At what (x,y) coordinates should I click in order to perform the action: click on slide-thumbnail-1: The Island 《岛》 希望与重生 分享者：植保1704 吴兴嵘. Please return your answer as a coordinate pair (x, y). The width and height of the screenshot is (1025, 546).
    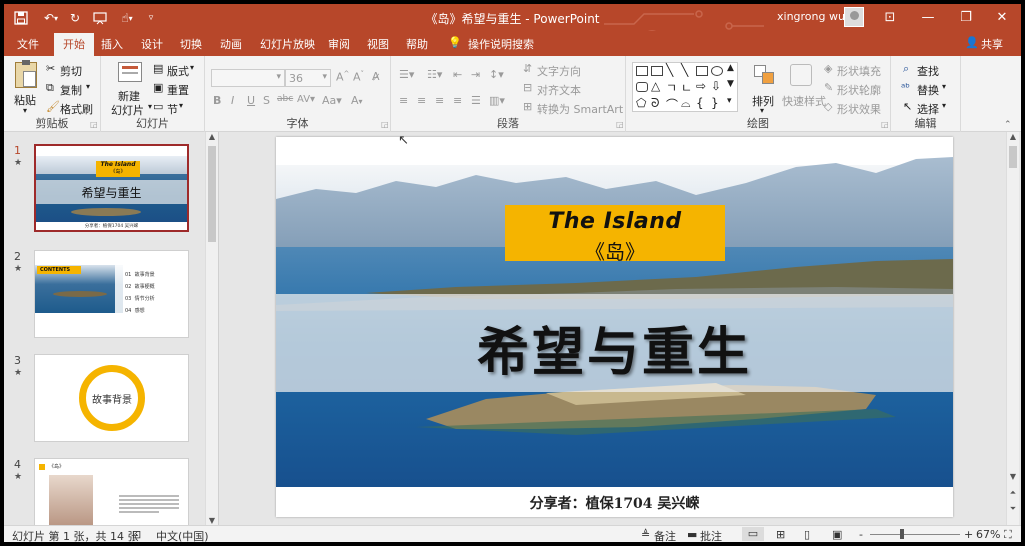
    Looking at the image, I should click on (111, 188).